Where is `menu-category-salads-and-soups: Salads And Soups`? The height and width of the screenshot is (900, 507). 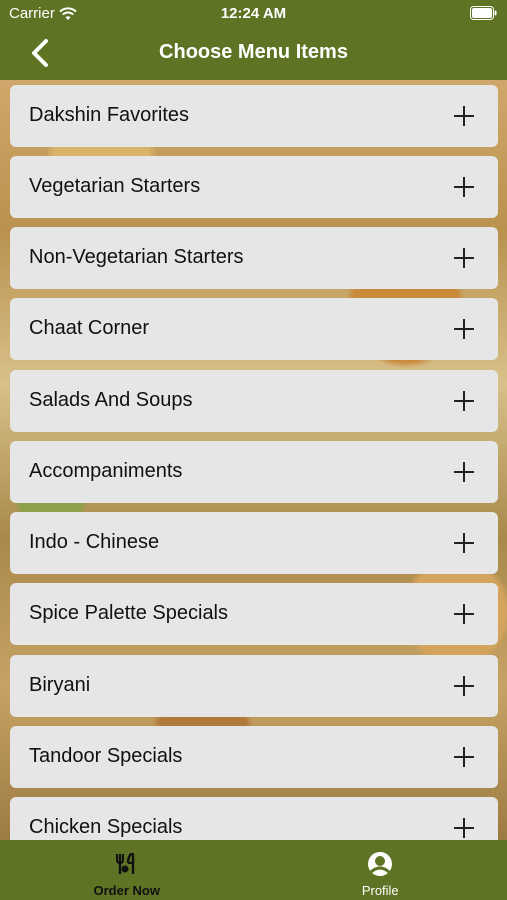 menu-category-salads-and-soups: Salads And Soups is located at coordinates (254, 401).